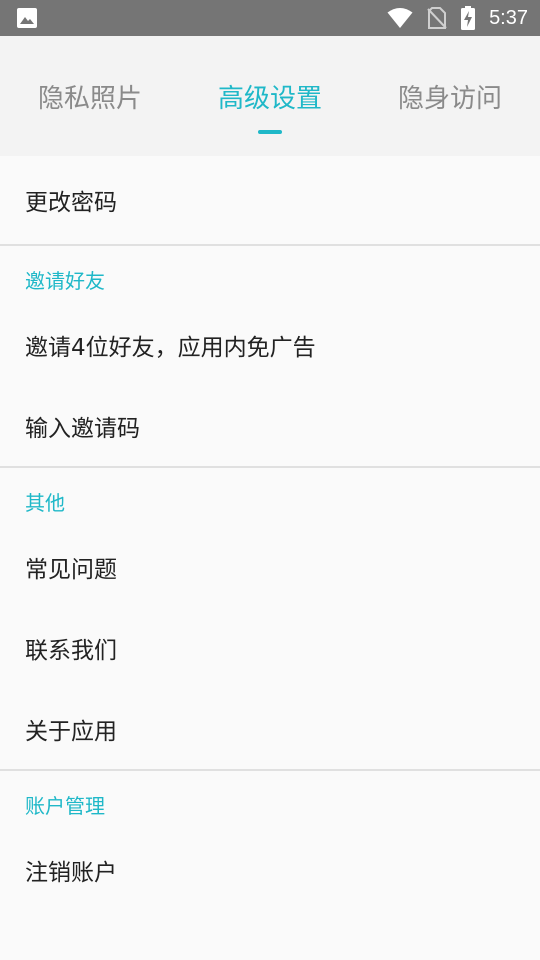  What do you see at coordinates (71, 731) in the screenshot?
I see `item-label: 关于应用` at bounding box center [71, 731].